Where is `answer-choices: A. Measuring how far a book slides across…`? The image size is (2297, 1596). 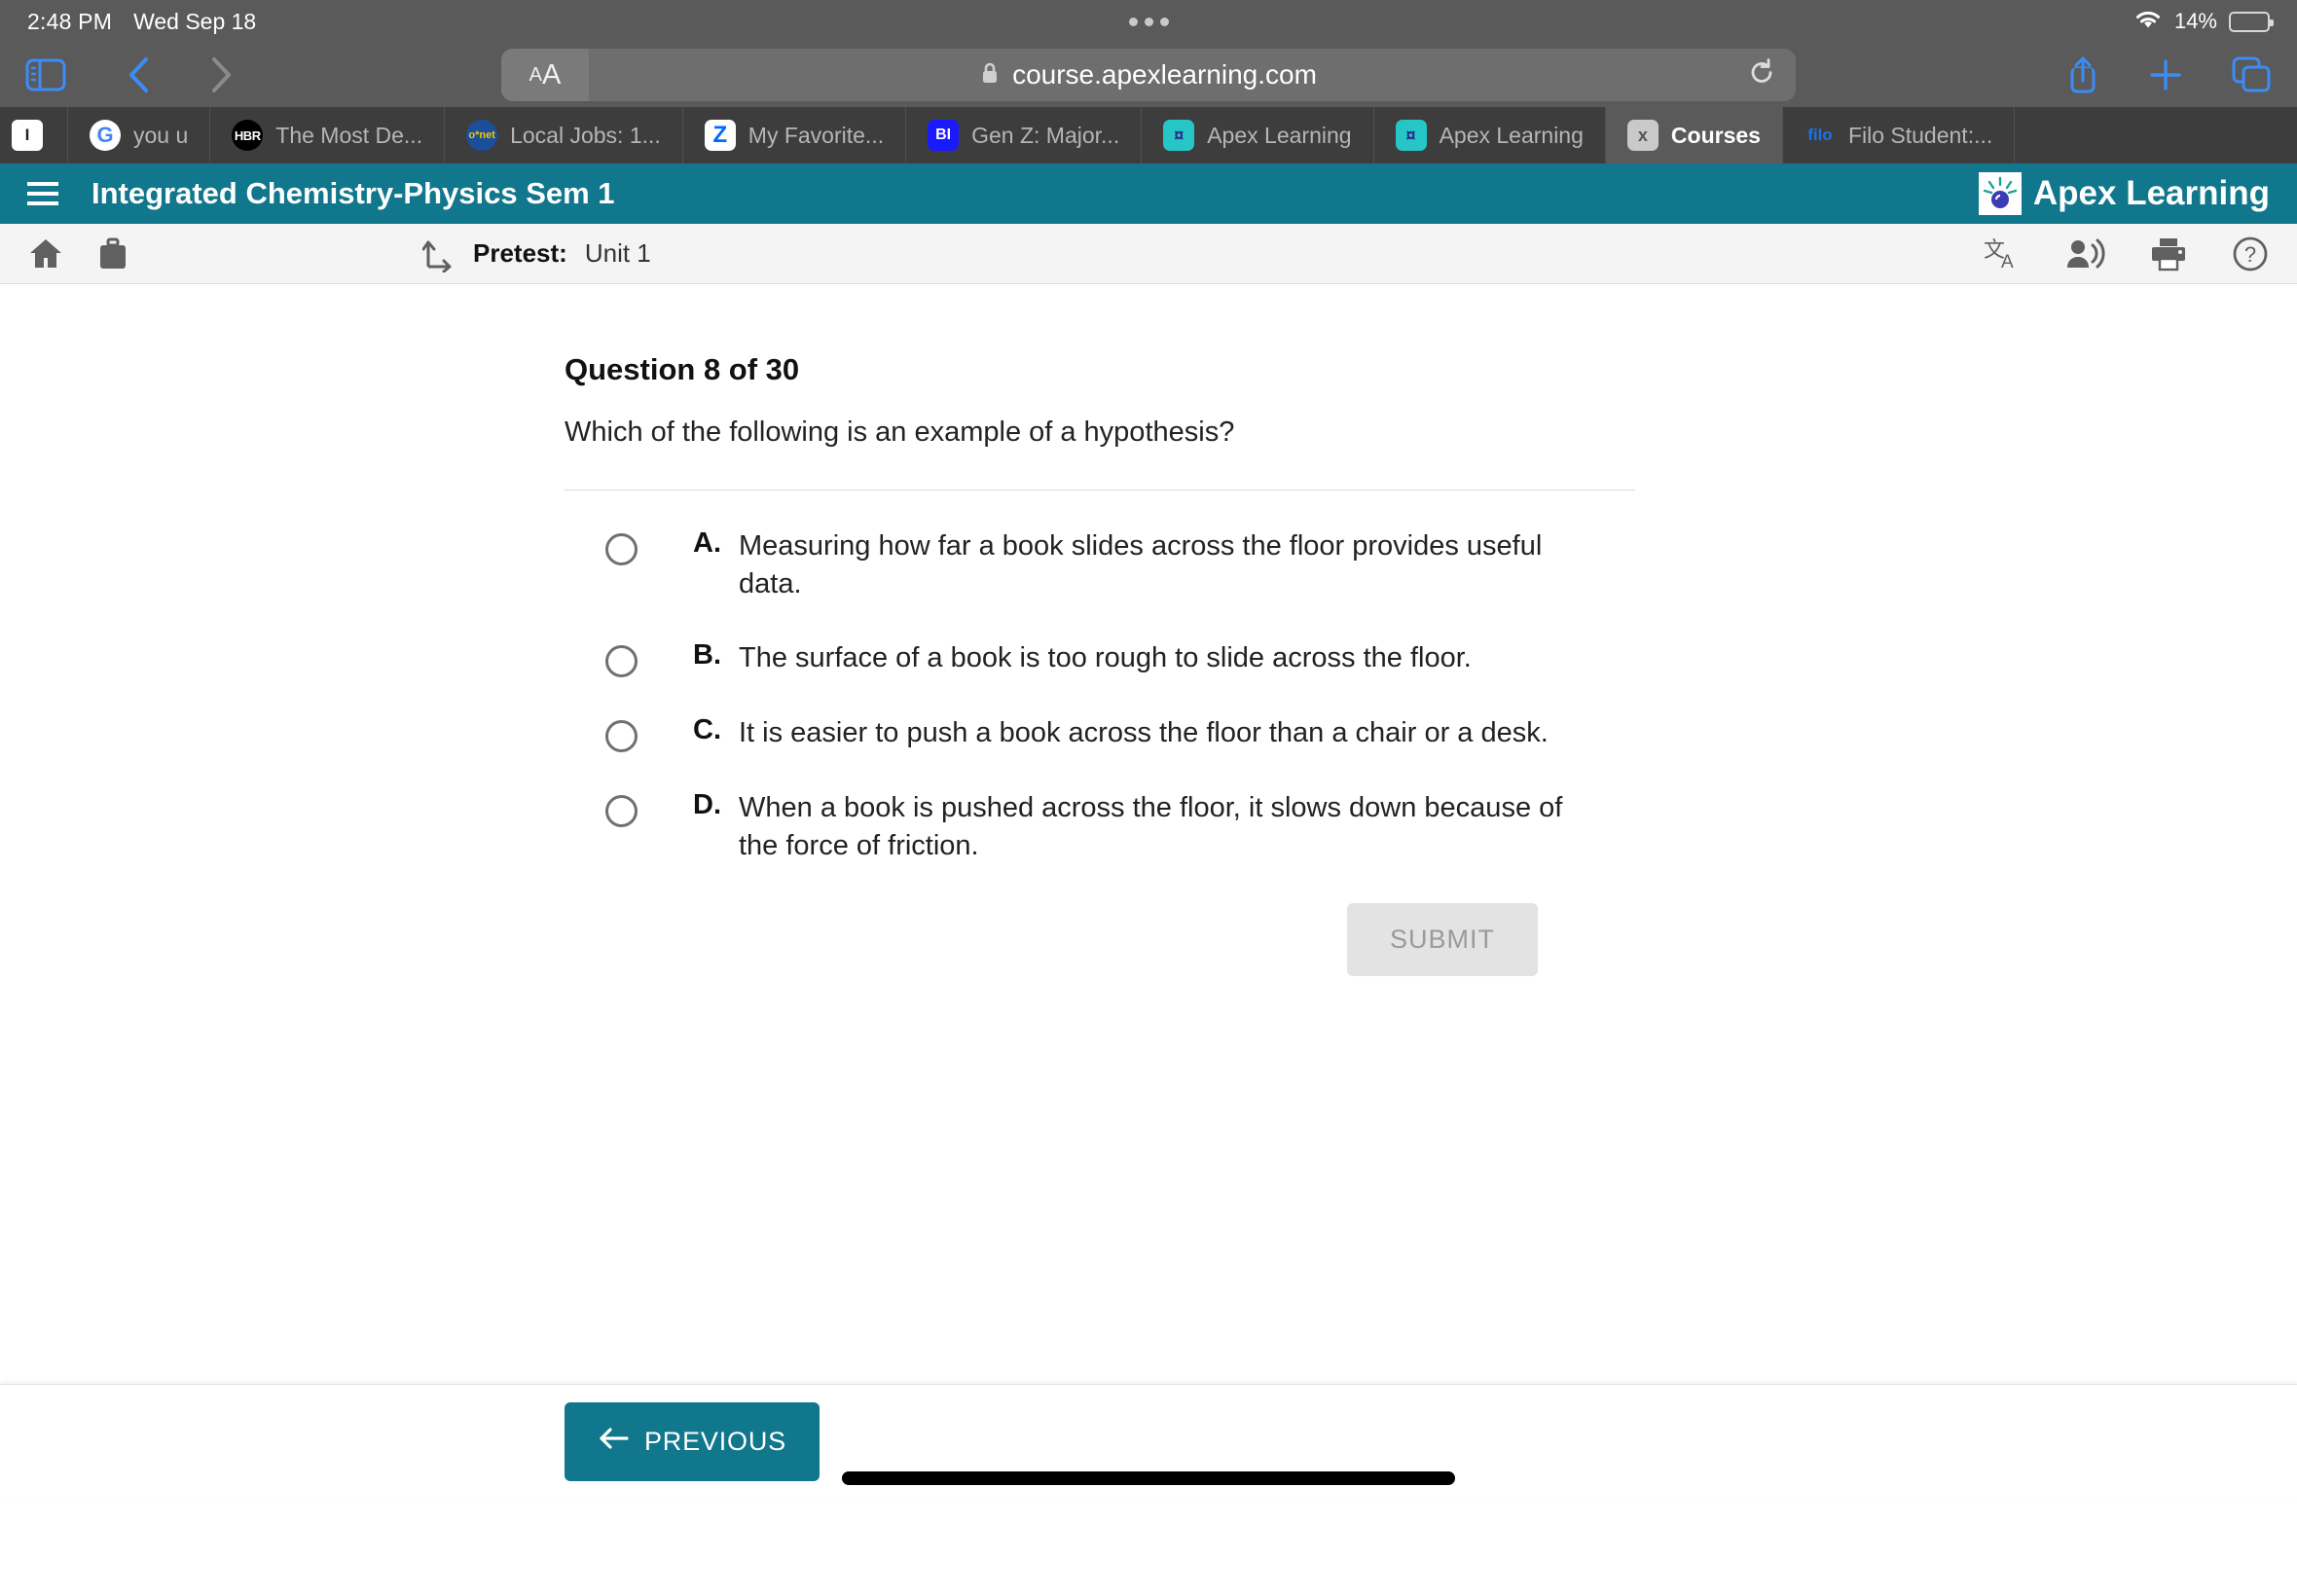 answer-choices: A. Measuring how far a book slides across… is located at coordinates (1100, 696).